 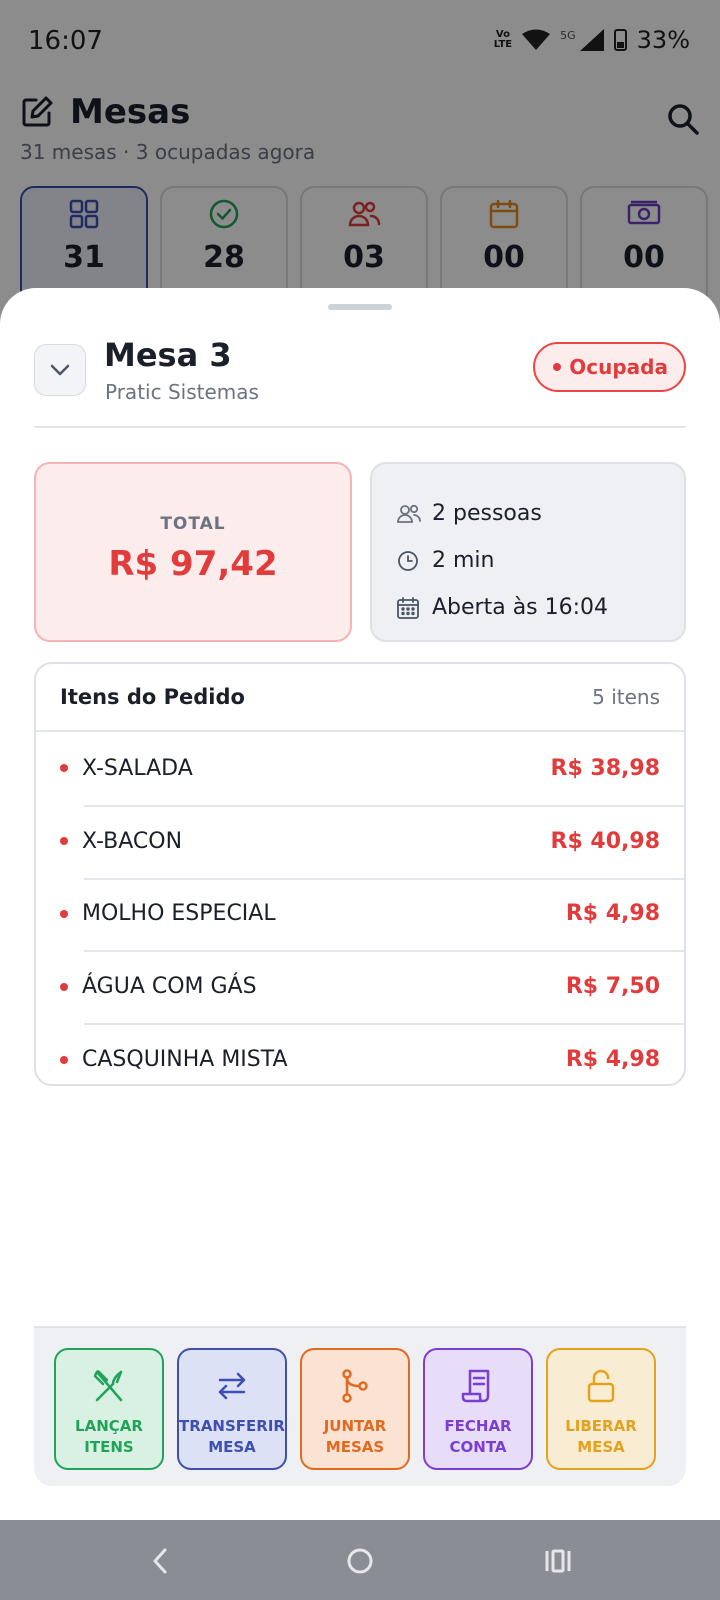 I want to click on info-opened: Aberta às 16:04, so click(x=540, y=607).